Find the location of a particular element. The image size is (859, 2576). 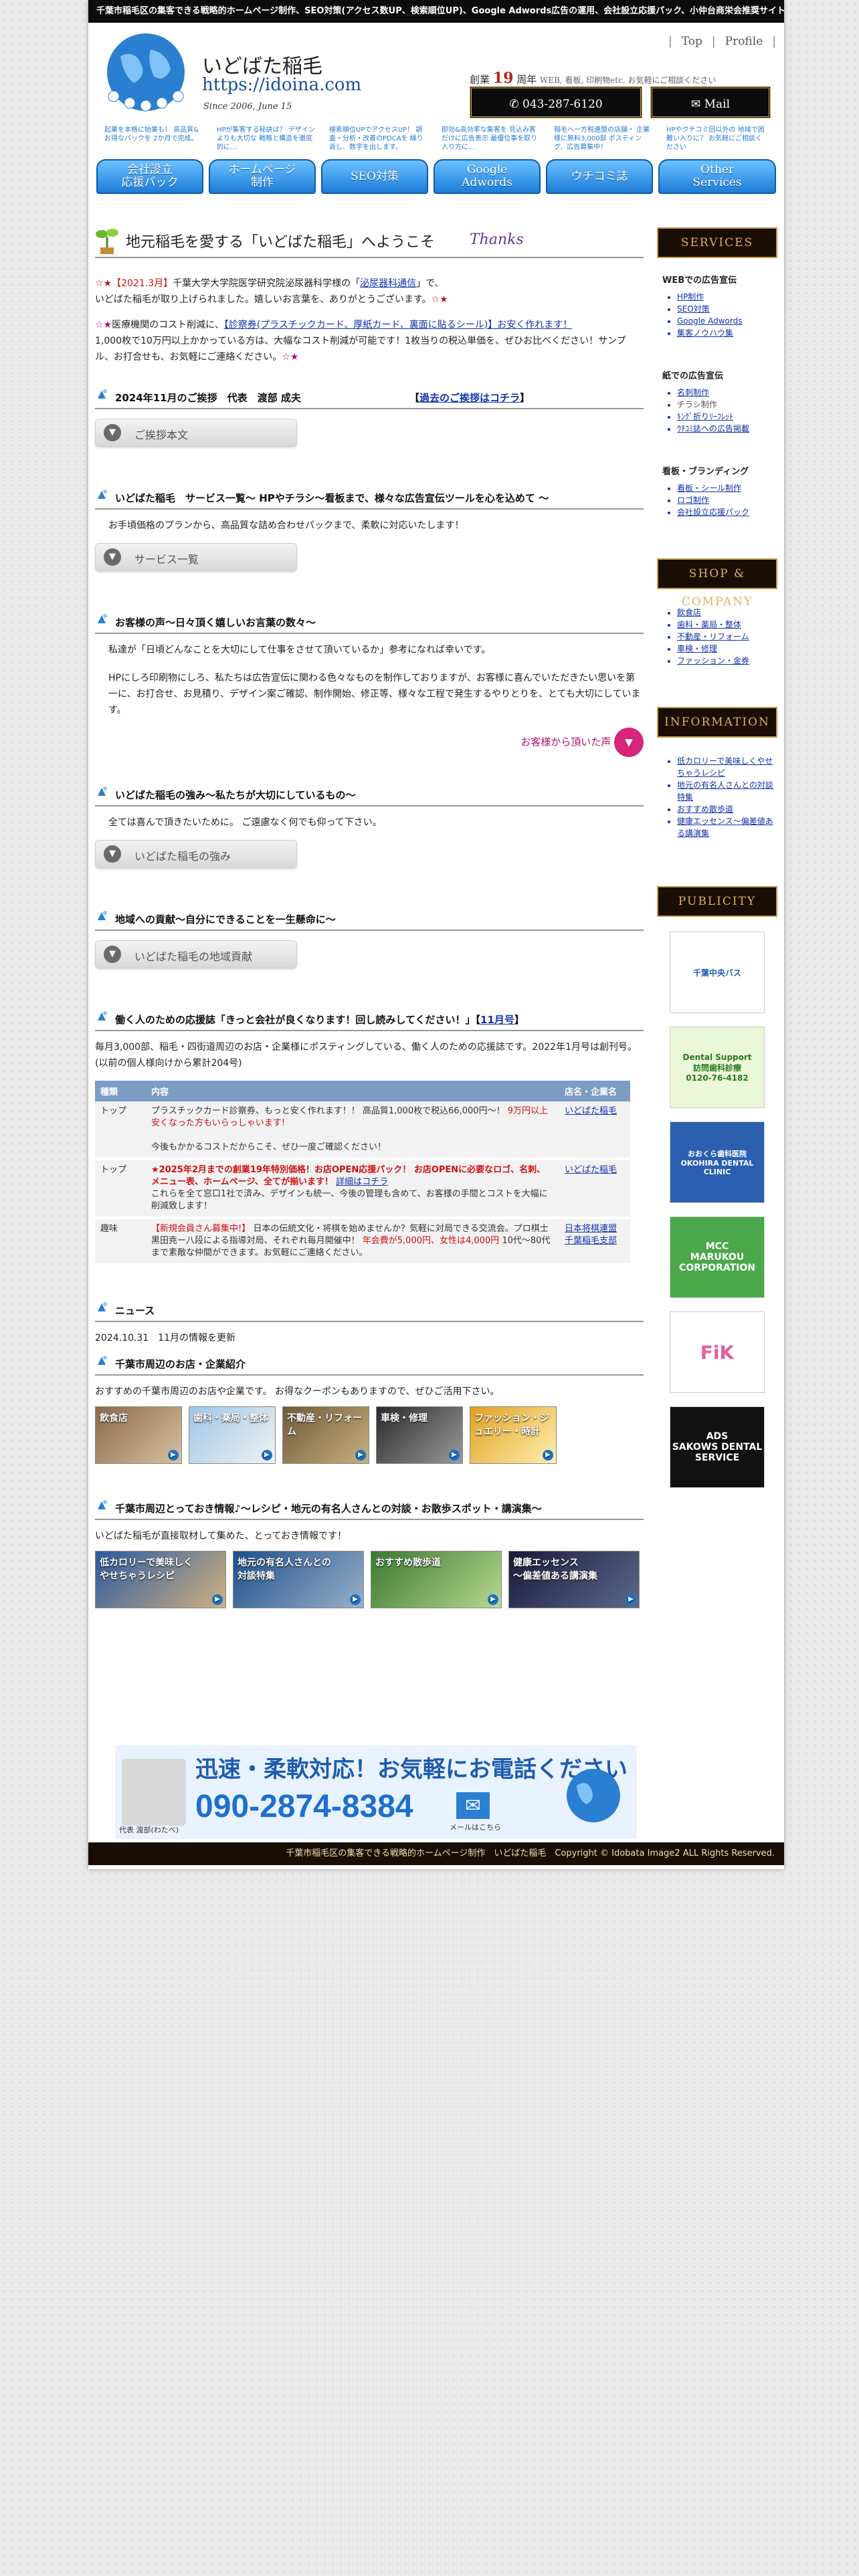

sidebar-item-recipe: 低カロリーで美味しくやせちゃうレシピ is located at coordinates (725, 767).